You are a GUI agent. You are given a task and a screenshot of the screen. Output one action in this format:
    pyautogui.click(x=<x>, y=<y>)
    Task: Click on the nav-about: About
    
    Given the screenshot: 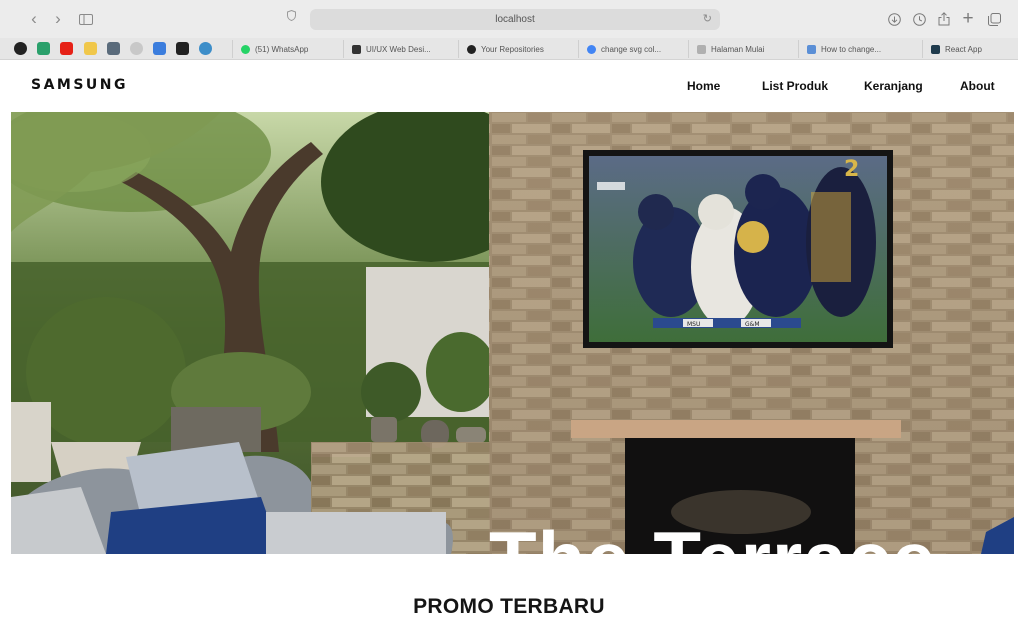 What is the action you would take?
    pyautogui.click(x=977, y=86)
    